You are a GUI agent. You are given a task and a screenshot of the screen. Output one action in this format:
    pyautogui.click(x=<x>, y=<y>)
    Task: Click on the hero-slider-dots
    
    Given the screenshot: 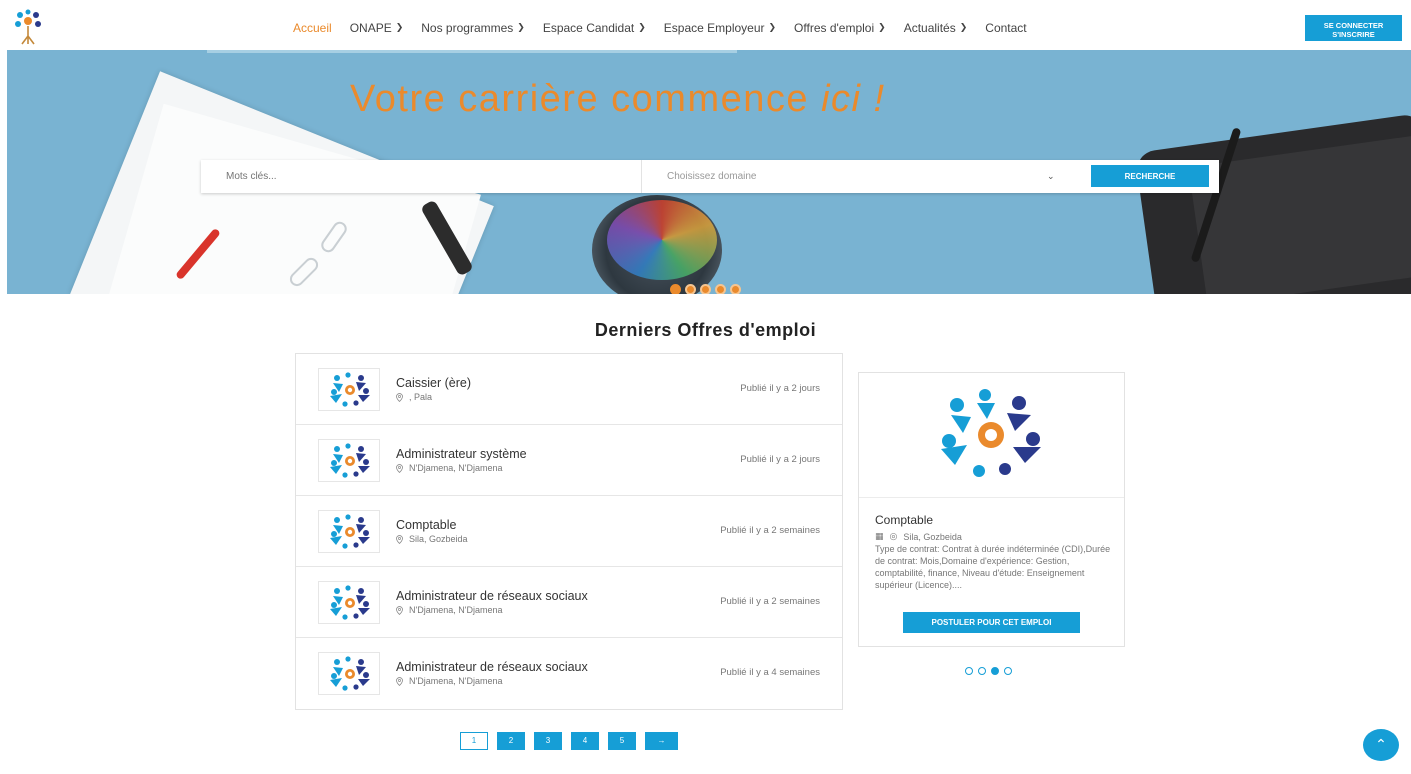 What is the action you would take?
    pyautogui.click(x=705, y=289)
    